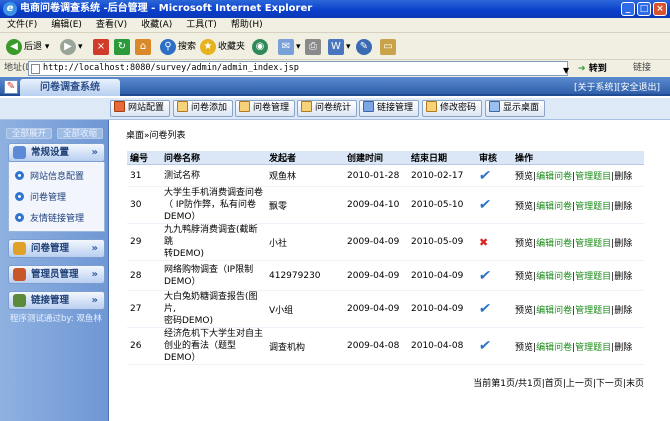  I want to click on refresh-button: ↻, so click(123, 47).